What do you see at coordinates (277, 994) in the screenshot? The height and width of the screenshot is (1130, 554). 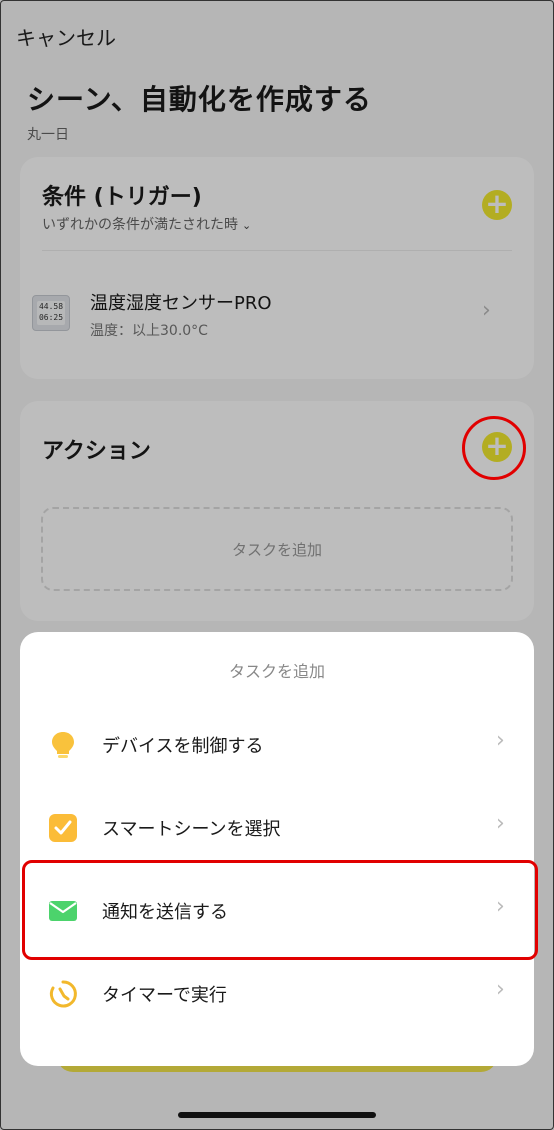 I see `sheet-item-run-by-timer: タイマーで実行 ›` at bounding box center [277, 994].